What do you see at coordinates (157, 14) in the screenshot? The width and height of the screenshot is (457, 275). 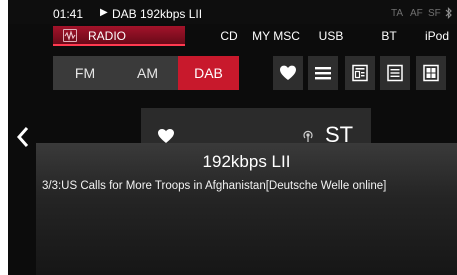 I see `current-source: DAB 192kbps LII` at bounding box center [157, 14].